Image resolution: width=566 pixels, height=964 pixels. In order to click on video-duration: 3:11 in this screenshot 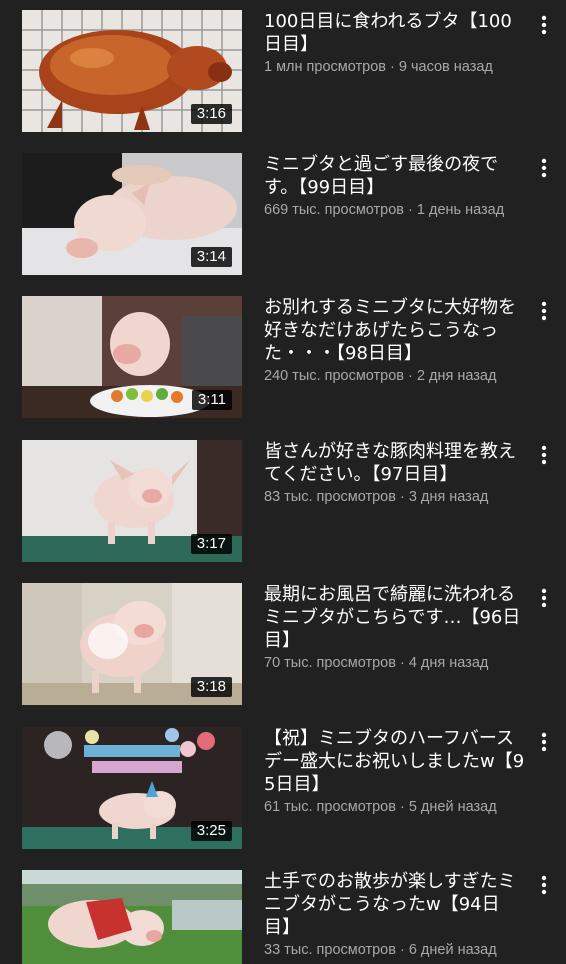, I will do `click(211, 400)`.